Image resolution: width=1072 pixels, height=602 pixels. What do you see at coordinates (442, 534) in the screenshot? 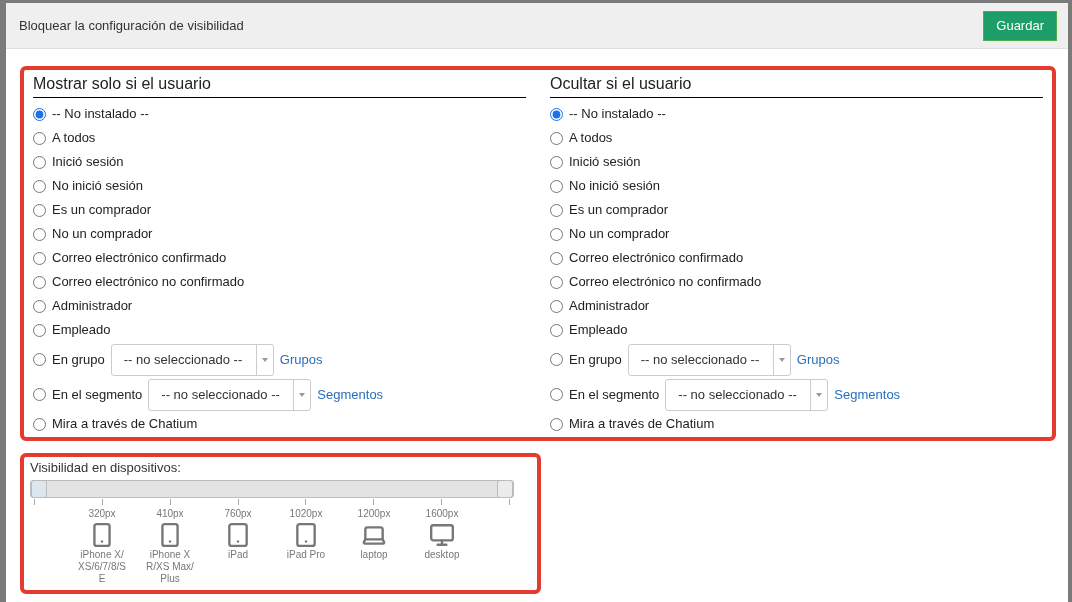
I see `monitor-icon` at bounding box center [442, 534].